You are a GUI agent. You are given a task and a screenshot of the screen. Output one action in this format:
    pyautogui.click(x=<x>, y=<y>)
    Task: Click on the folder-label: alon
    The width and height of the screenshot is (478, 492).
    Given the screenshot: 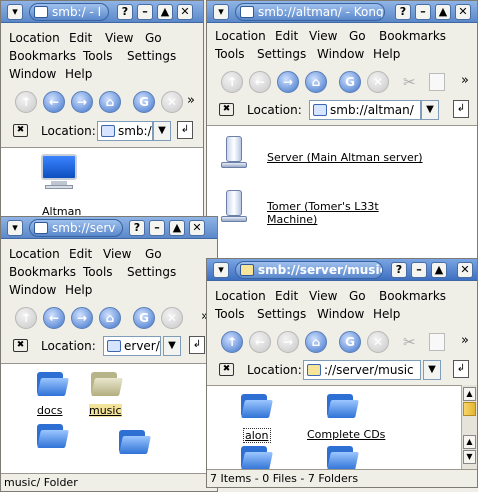 What is the action you would take?
    pyautogui.click(x=257, y=435)
    